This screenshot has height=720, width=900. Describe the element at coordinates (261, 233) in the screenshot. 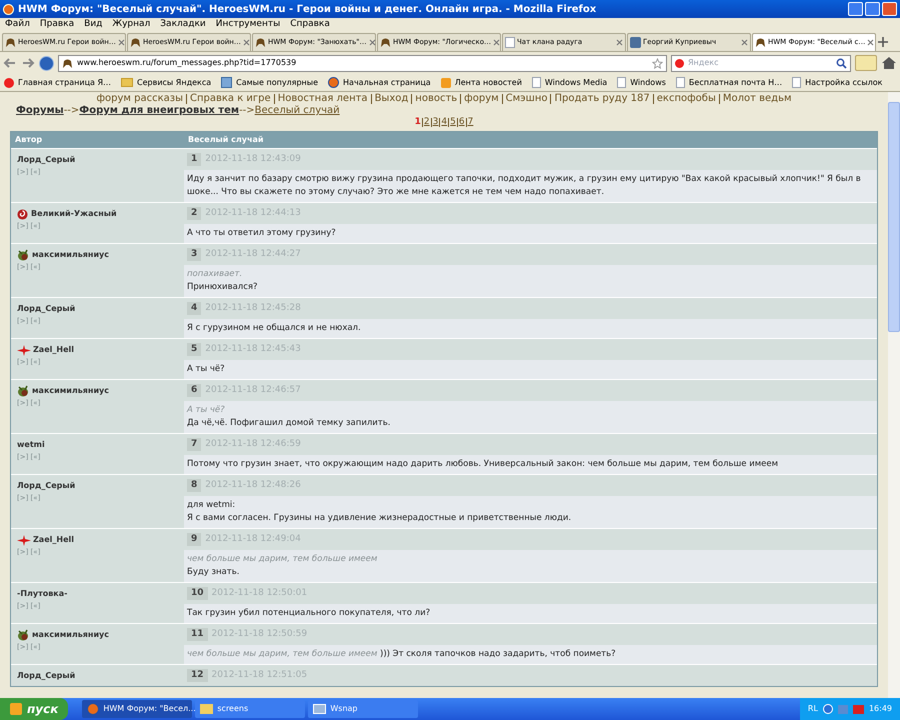

I see `post-text: А что ты ответил этому грузину?` at that location.